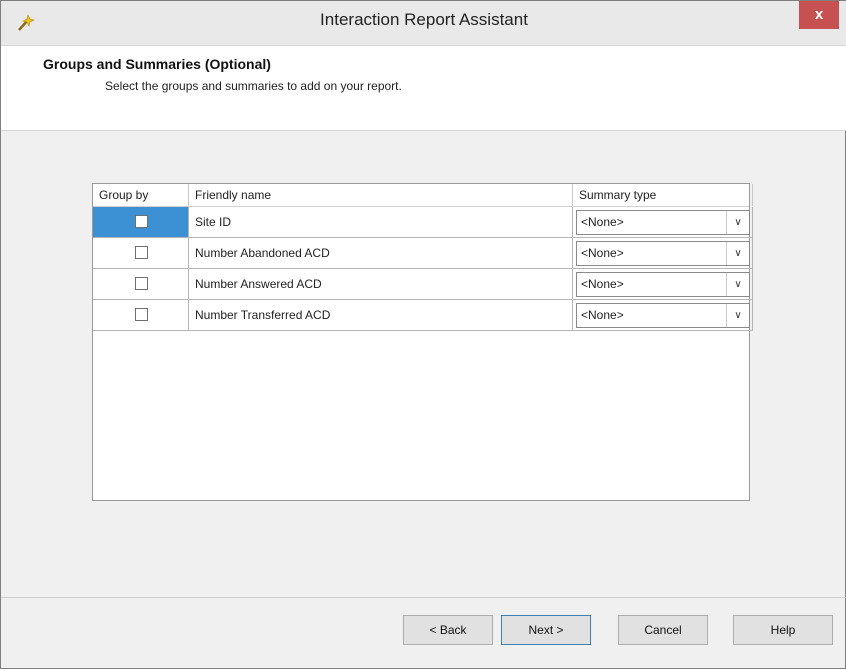 The height and width of the screenshot is (669, 846). I want to click on friendly-name-cell: Site ID, so click(381, 222).